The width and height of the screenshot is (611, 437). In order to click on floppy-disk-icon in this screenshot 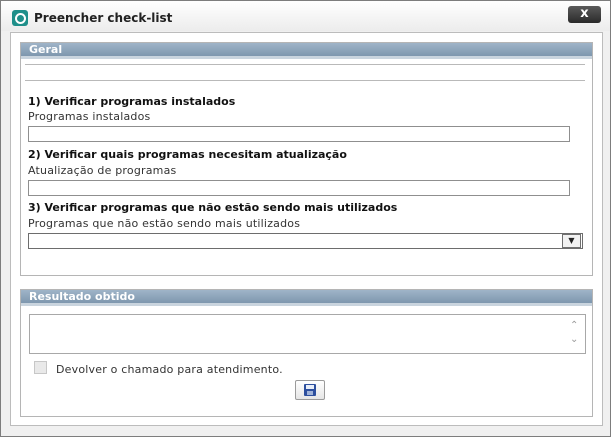, I will do `click(310, 390)`.